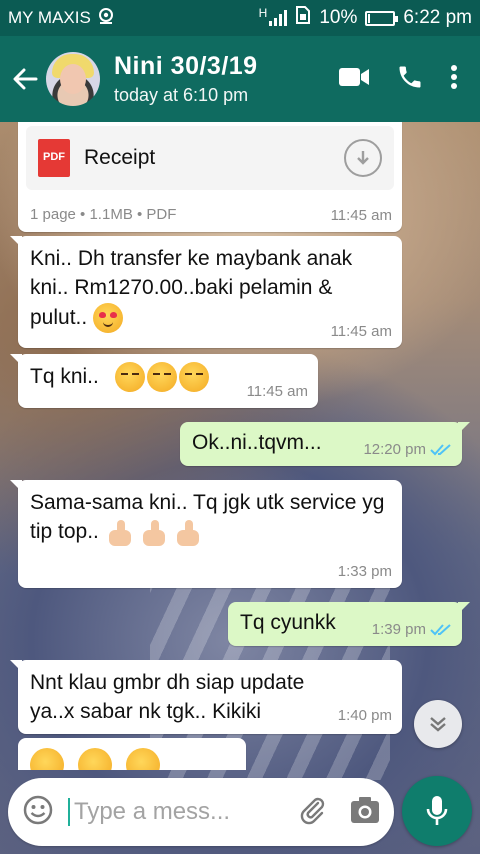  I want to click on message-input, so click(183, 812).